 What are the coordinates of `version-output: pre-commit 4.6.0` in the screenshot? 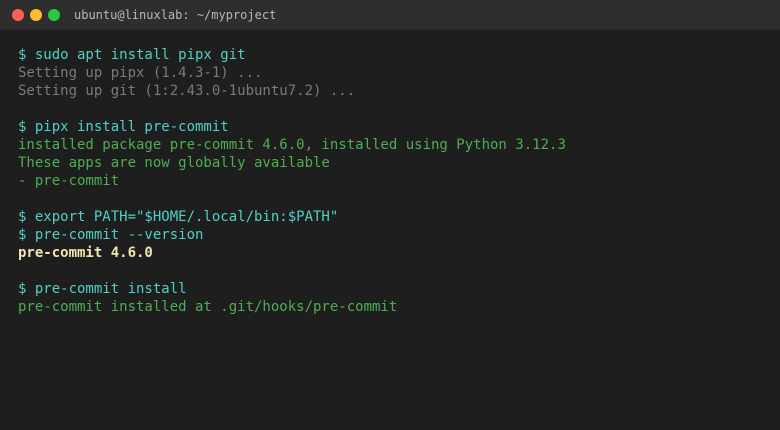 It's located at (85, 253).